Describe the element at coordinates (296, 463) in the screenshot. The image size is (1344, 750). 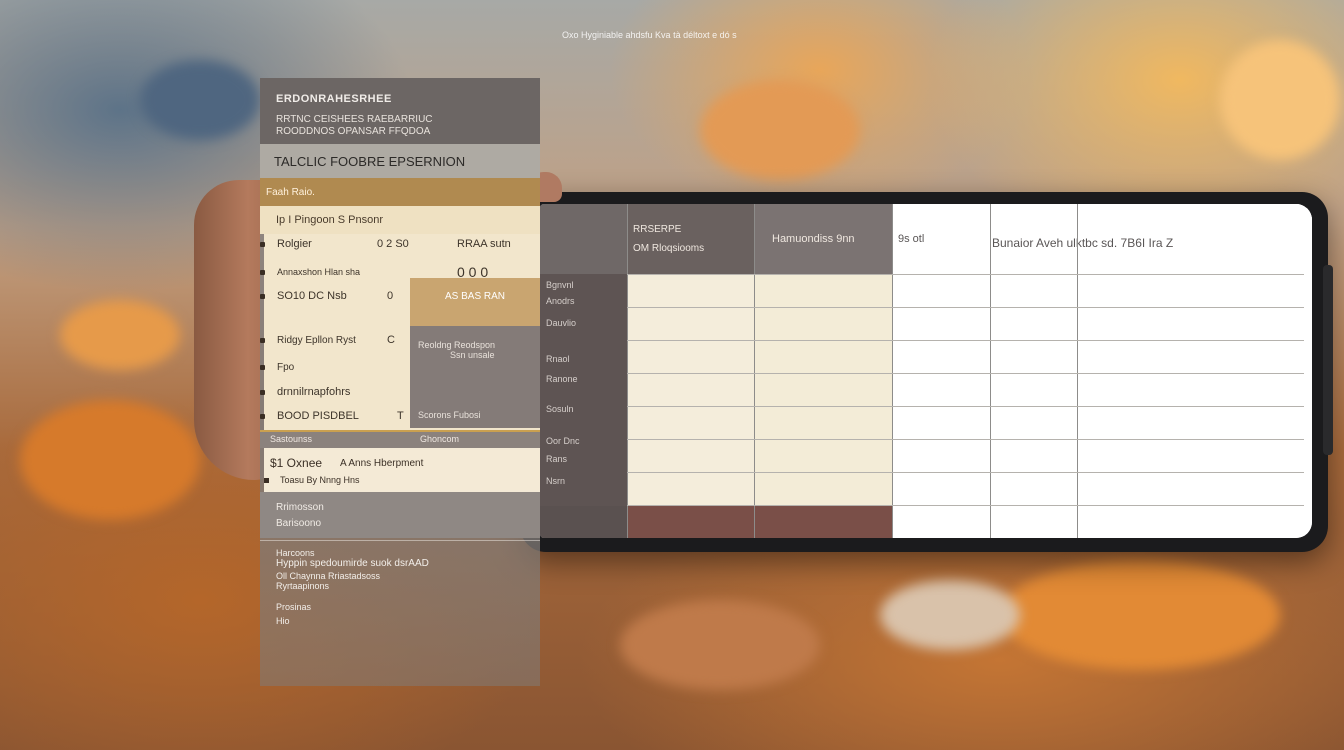
I see `summary-amount: $1 Oxnee` at that location.